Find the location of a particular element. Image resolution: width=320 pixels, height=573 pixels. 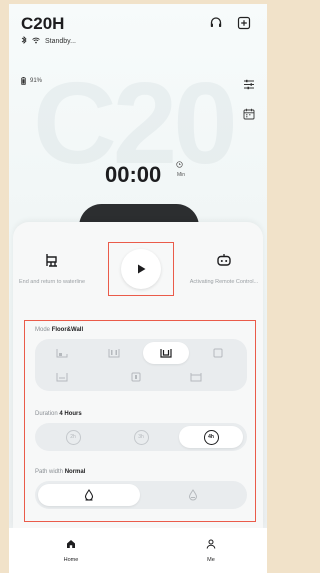

mode-value: Floor&Wall is located at coordinates (67, 330).